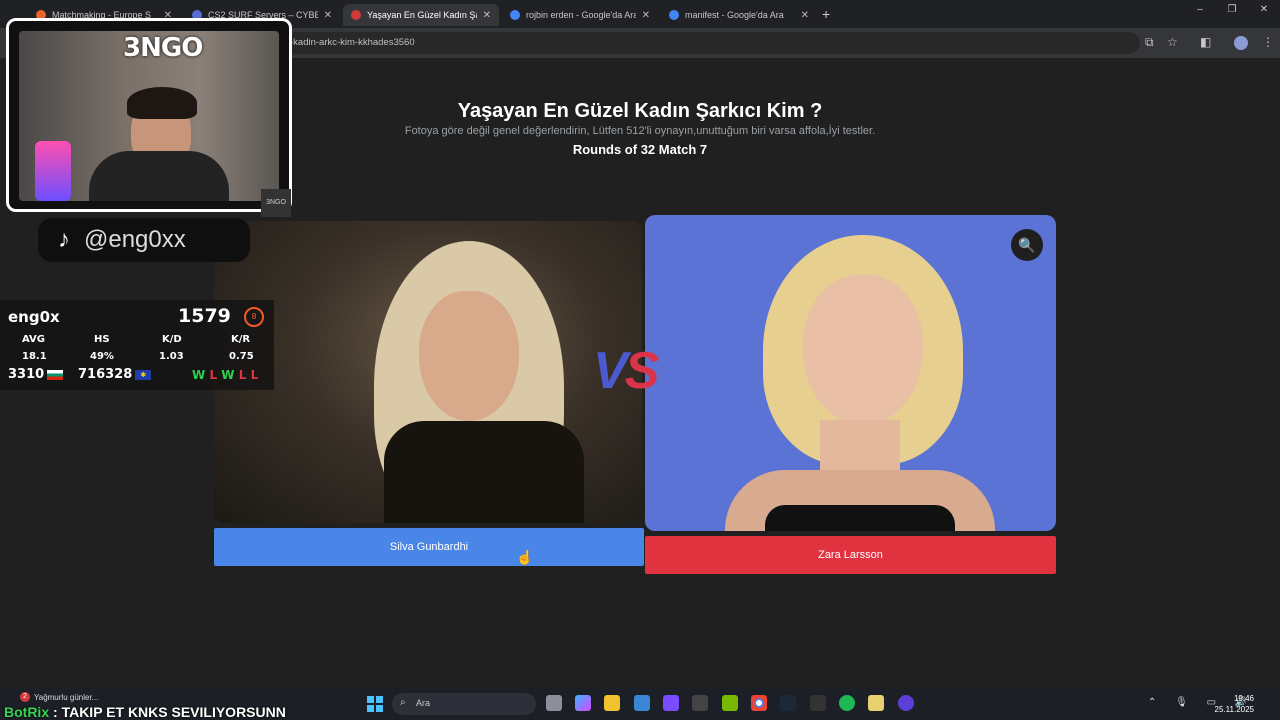  I want to click on stat-header: K/D, so click(172, 339).